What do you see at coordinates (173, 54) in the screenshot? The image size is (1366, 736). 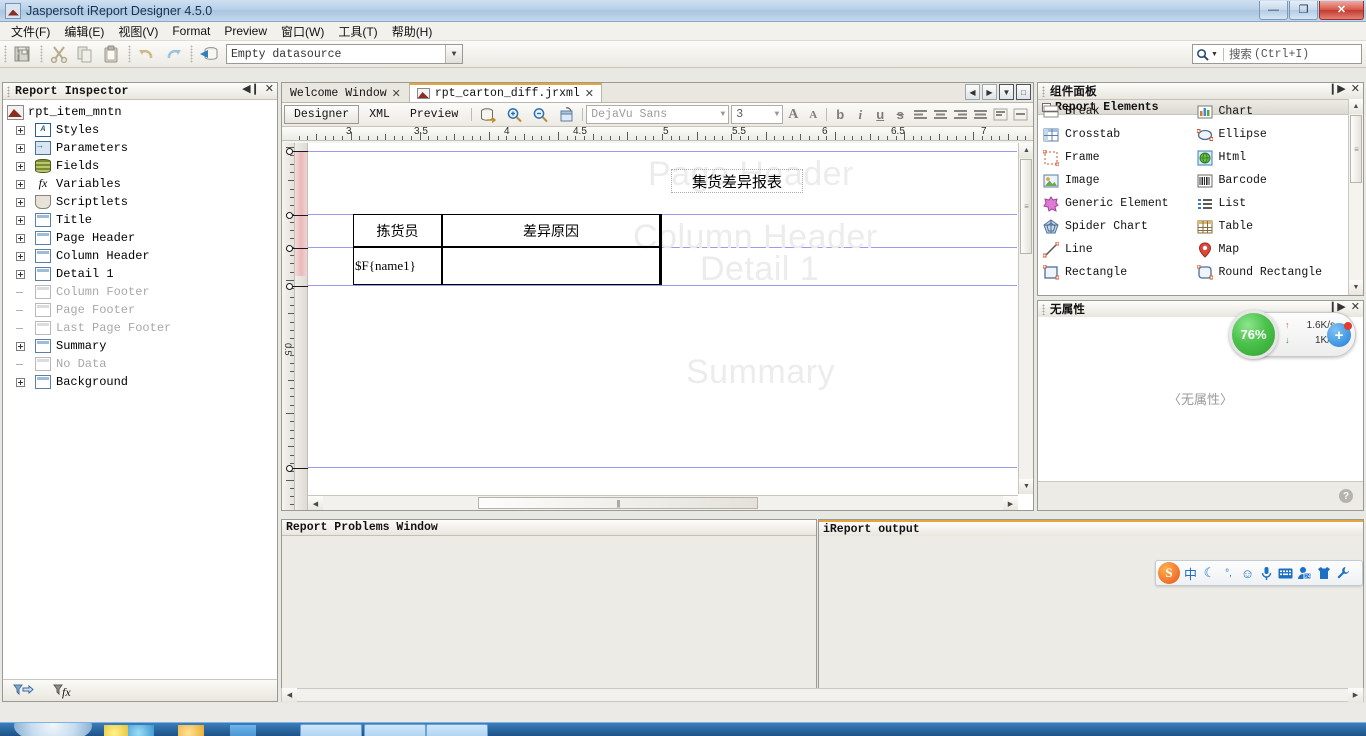 I see `redo-icon` at bounding box center [173, 54].